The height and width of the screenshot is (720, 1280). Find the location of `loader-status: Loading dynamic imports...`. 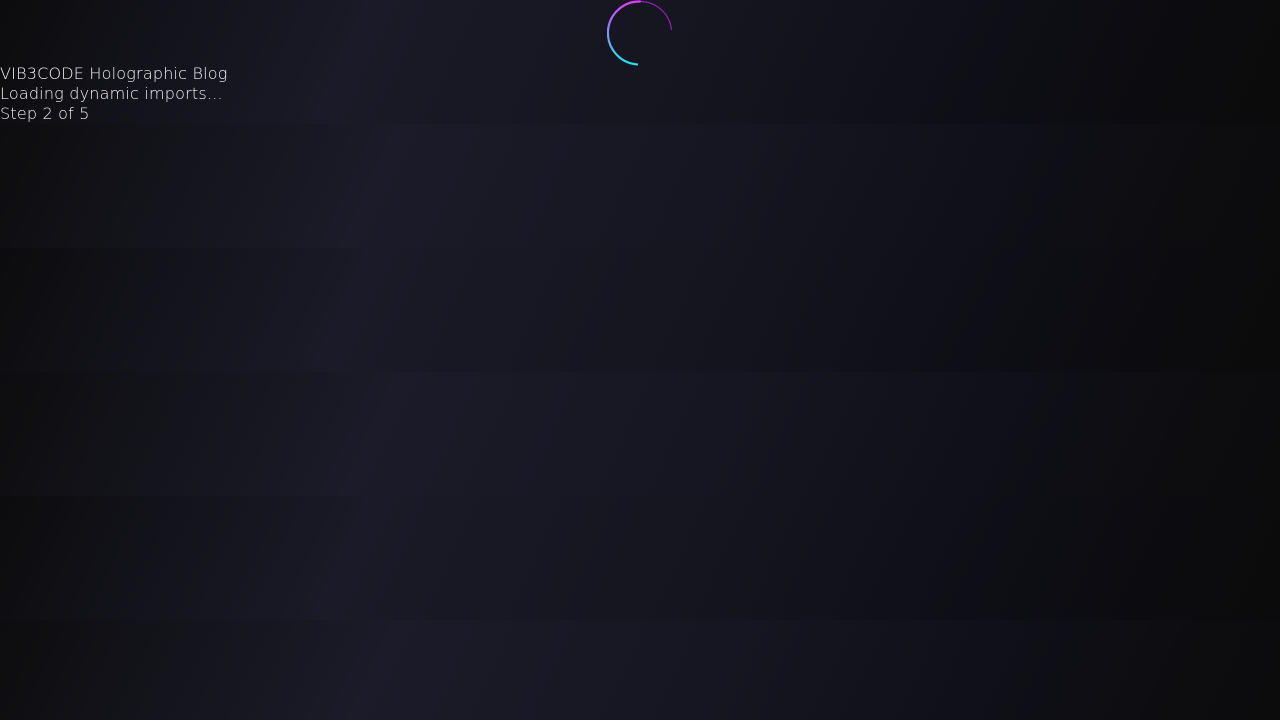

loader-status: Loading dynamic imports... is located at coordinates (111, 93).